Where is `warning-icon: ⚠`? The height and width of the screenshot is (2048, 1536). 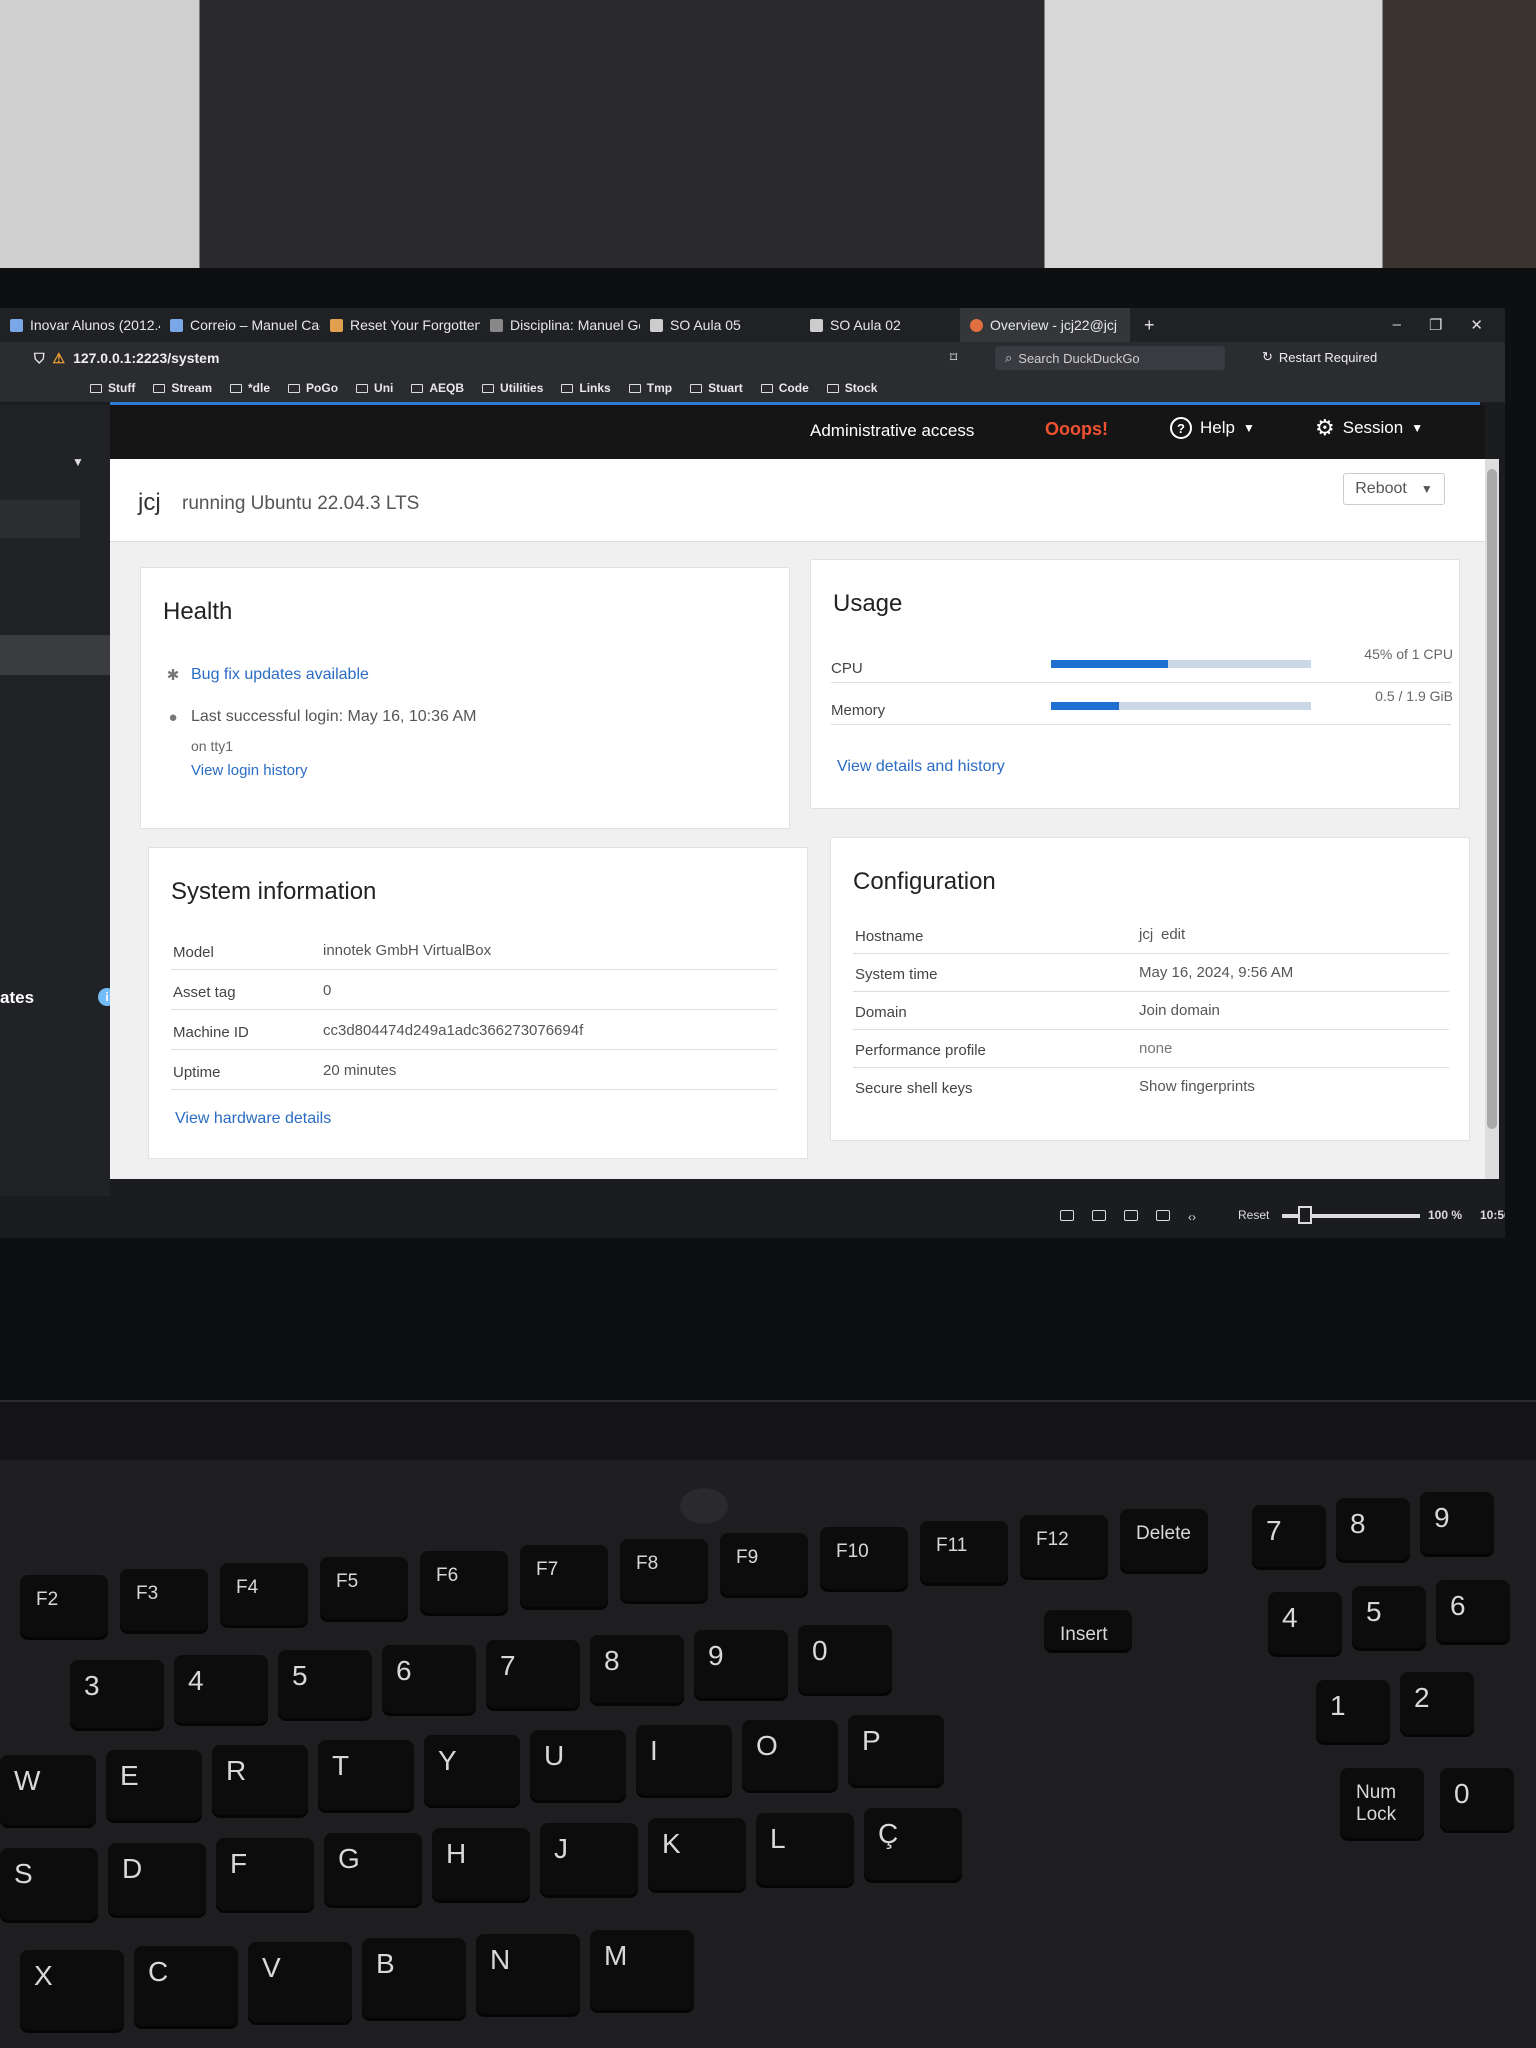 warning-icon: ⚠ is located at coordinates (59, 357).